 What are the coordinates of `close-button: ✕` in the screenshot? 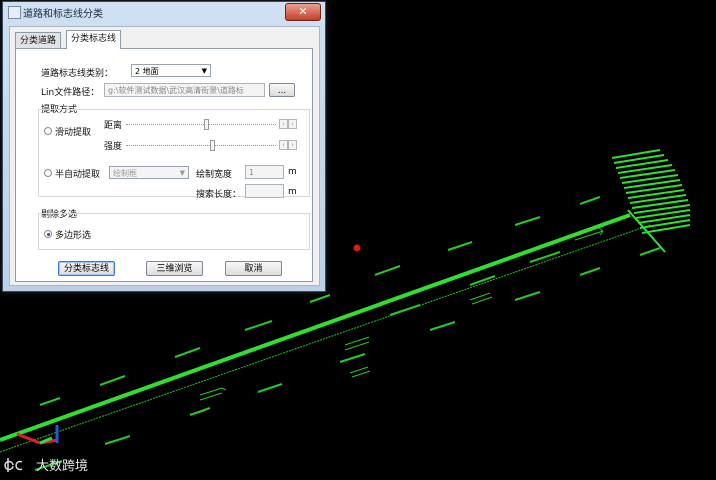 It's located at (303, 12).